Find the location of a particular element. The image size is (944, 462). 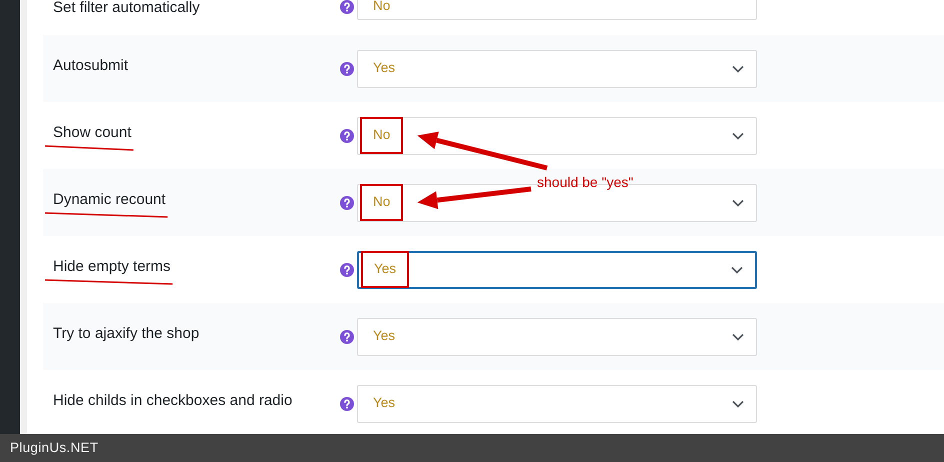

setting-label: Show count is located at coordinates (92, 133).